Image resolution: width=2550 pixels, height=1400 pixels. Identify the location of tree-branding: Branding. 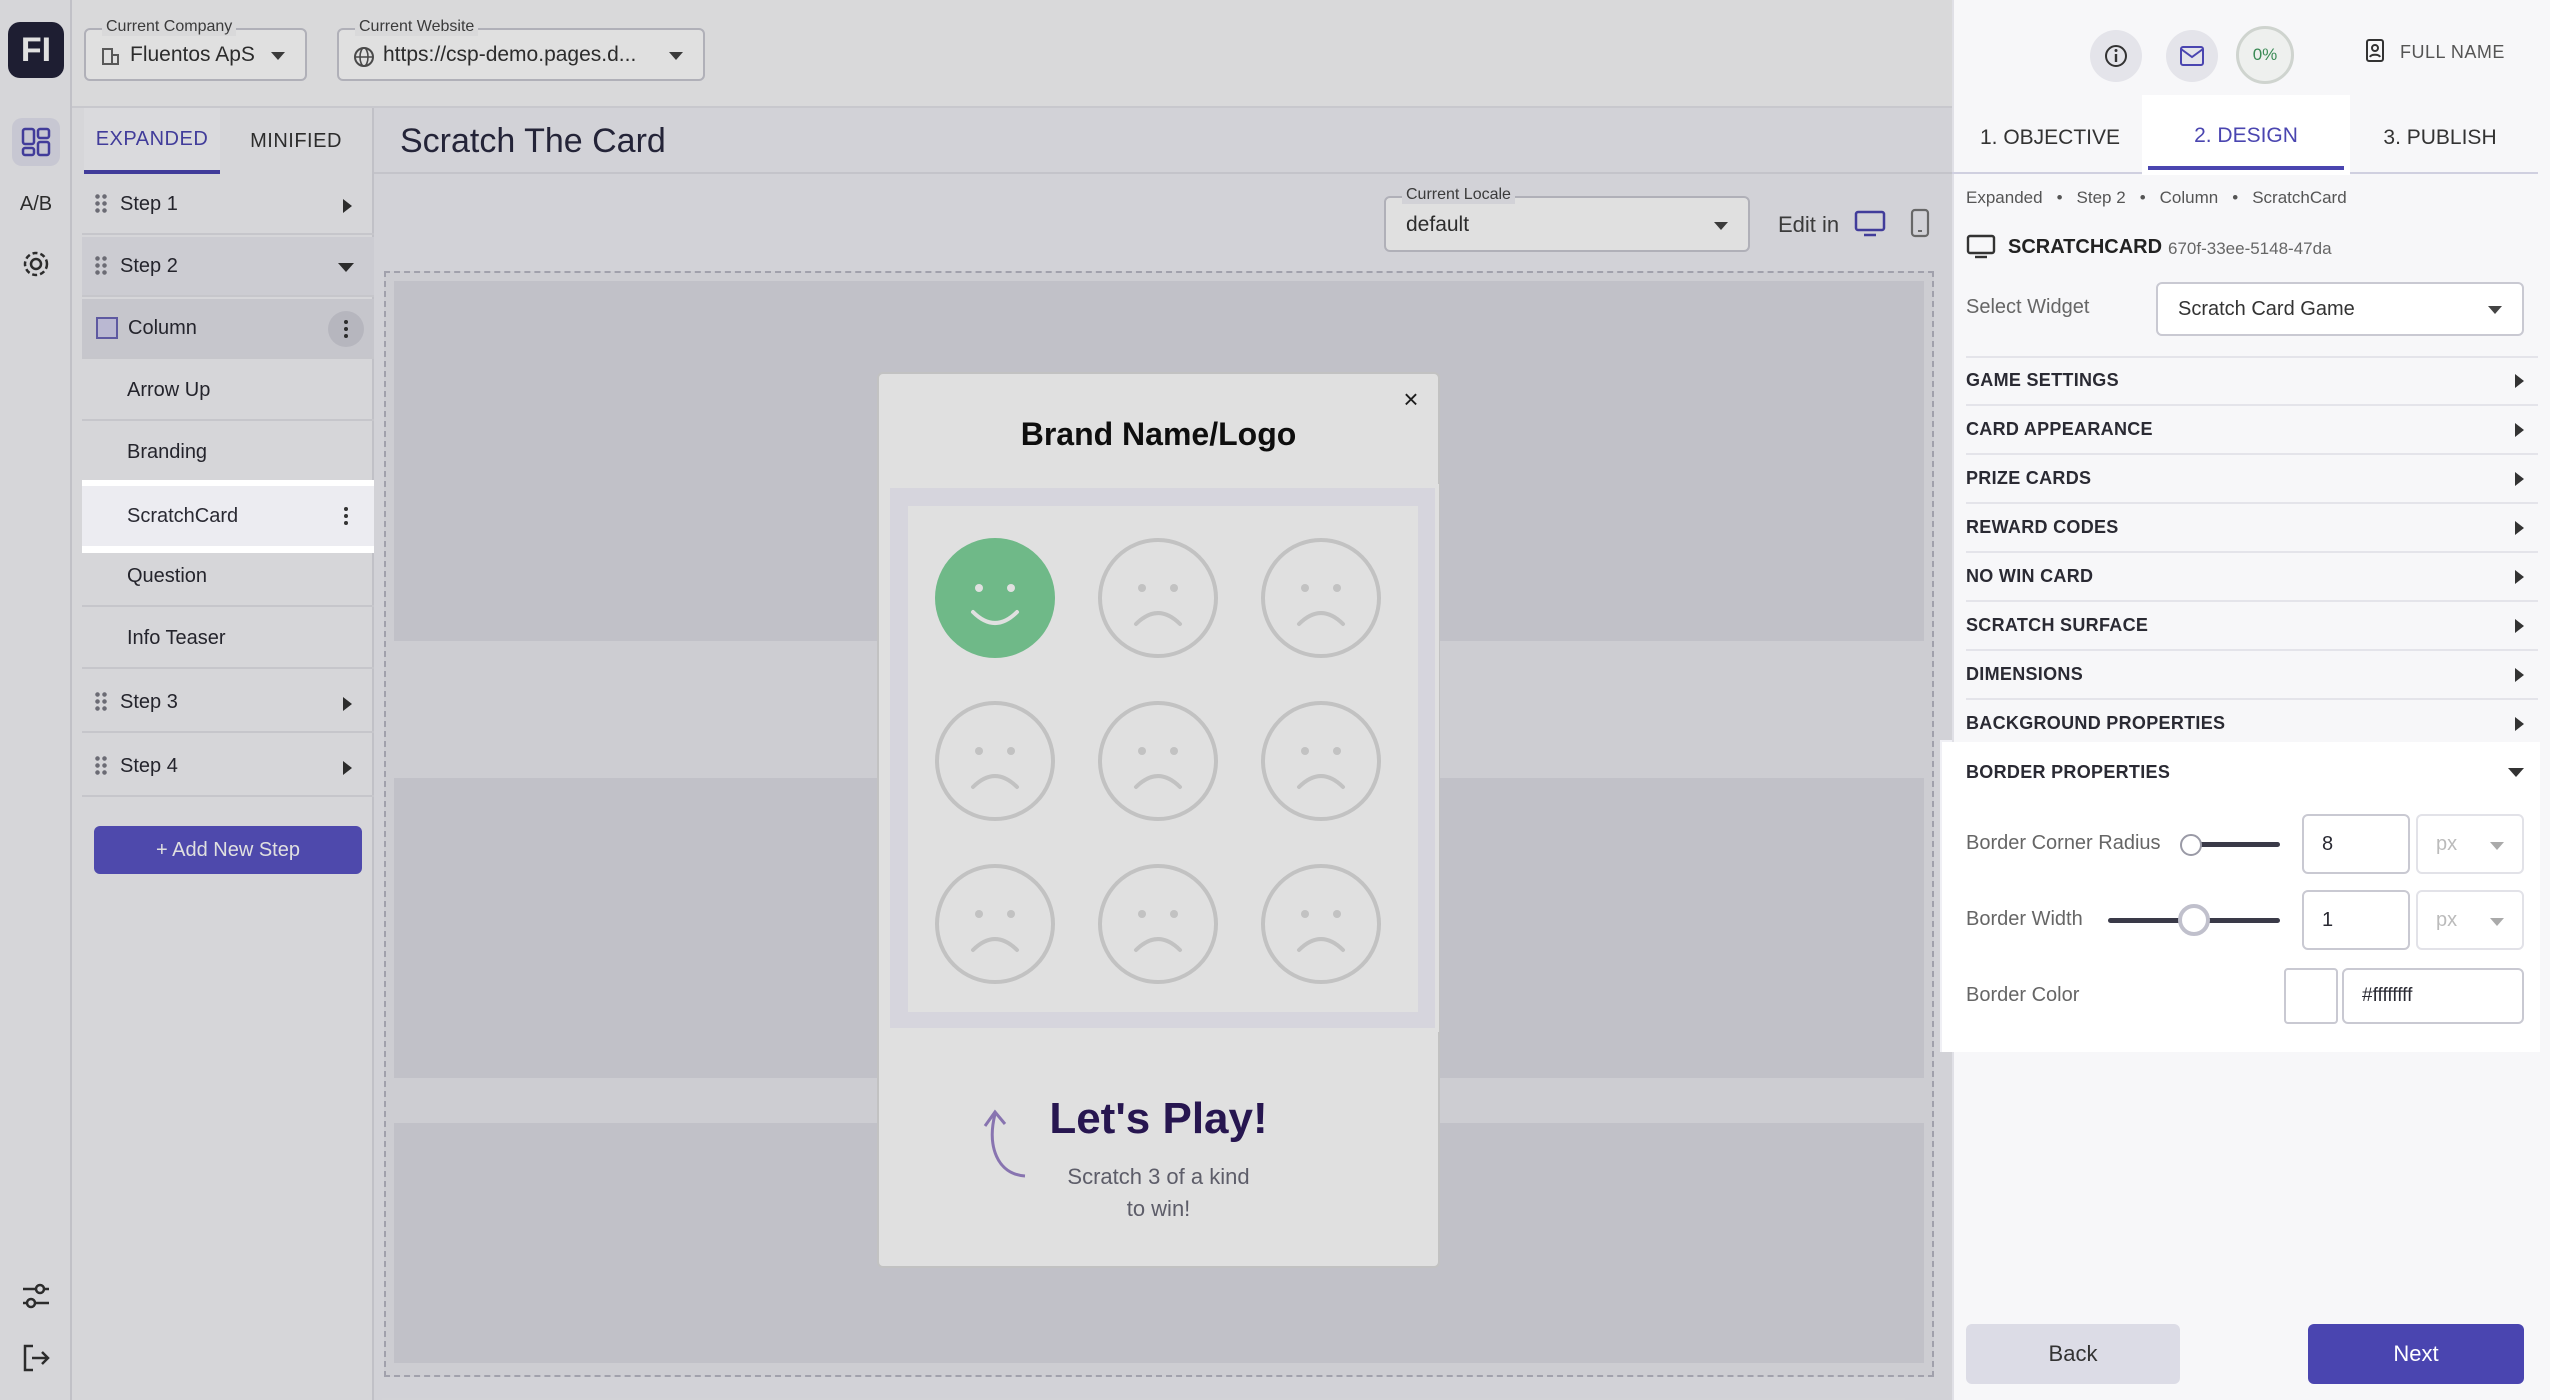
(228, 453).